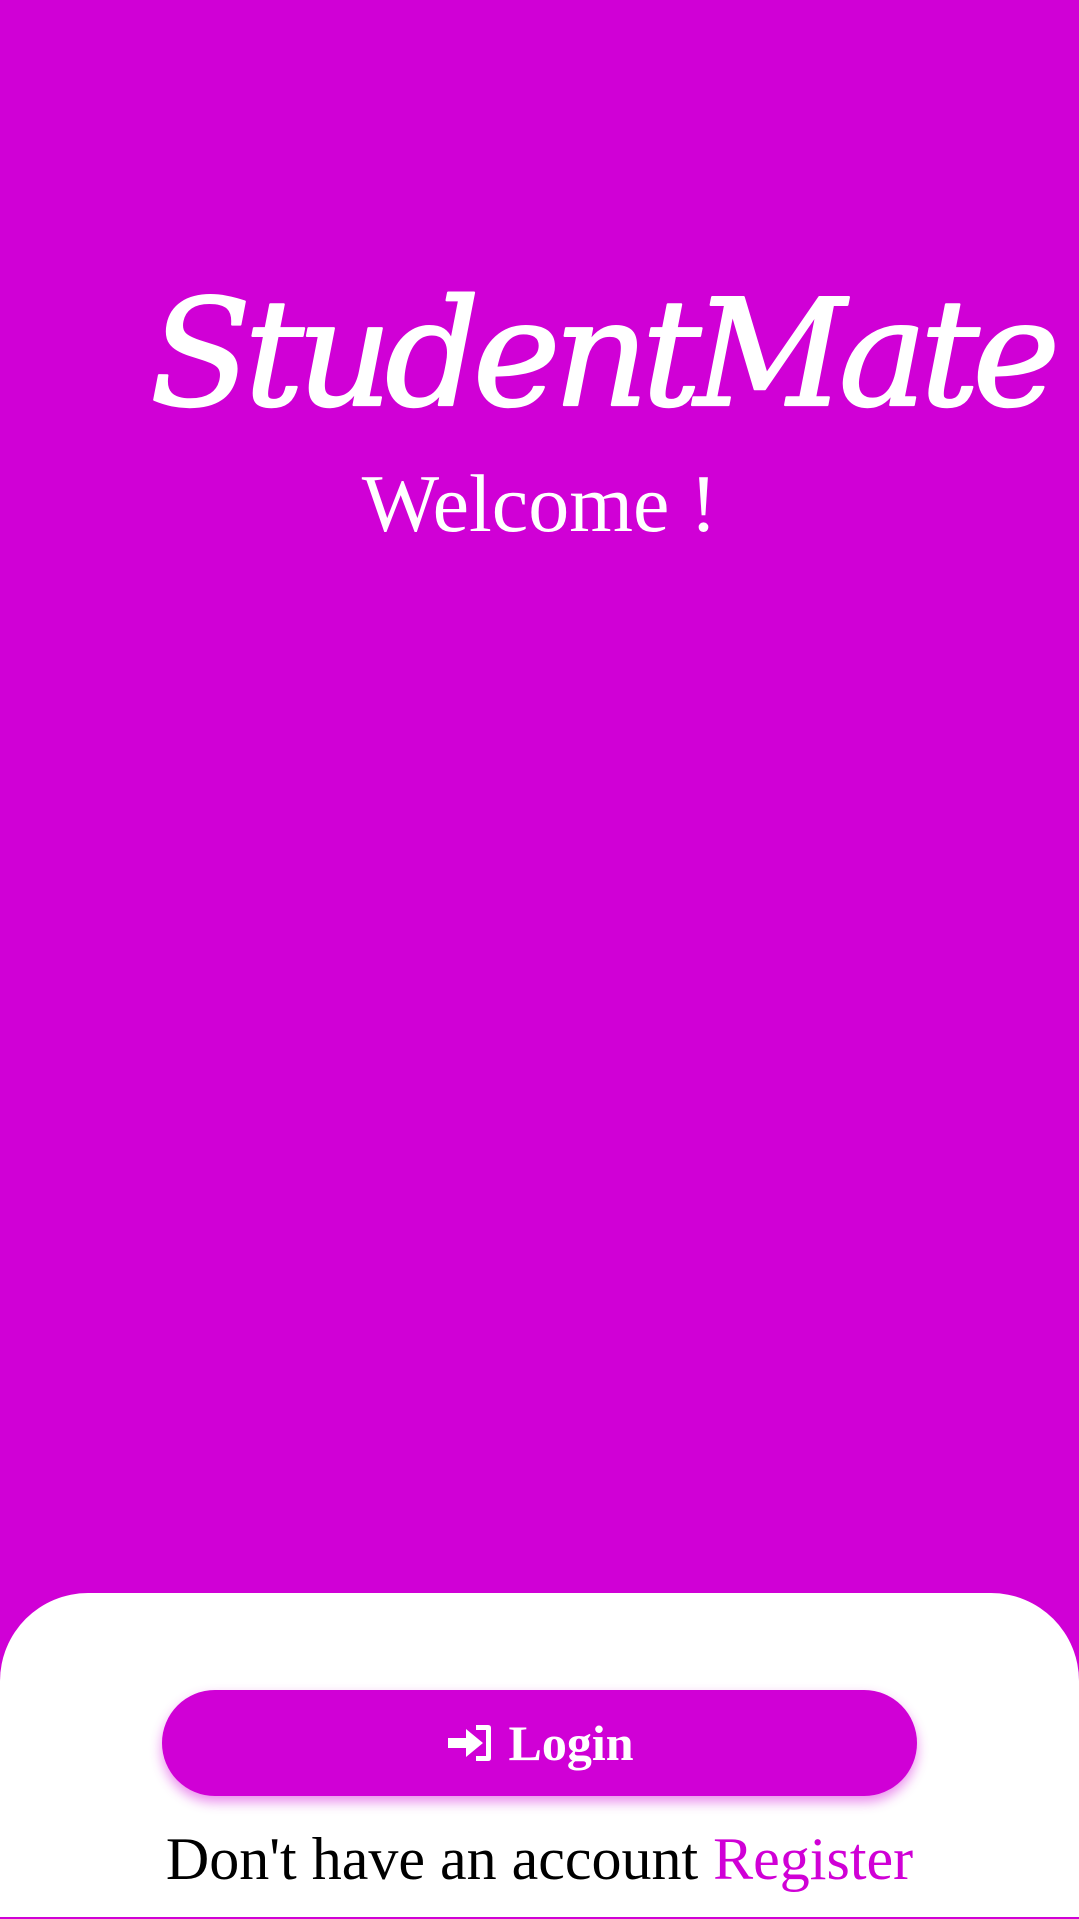 This screenshot has width=1079, height=1919. Describe the element at coordinates (813, 1859) in the screenshot. I see `register-link: Register` at that location.